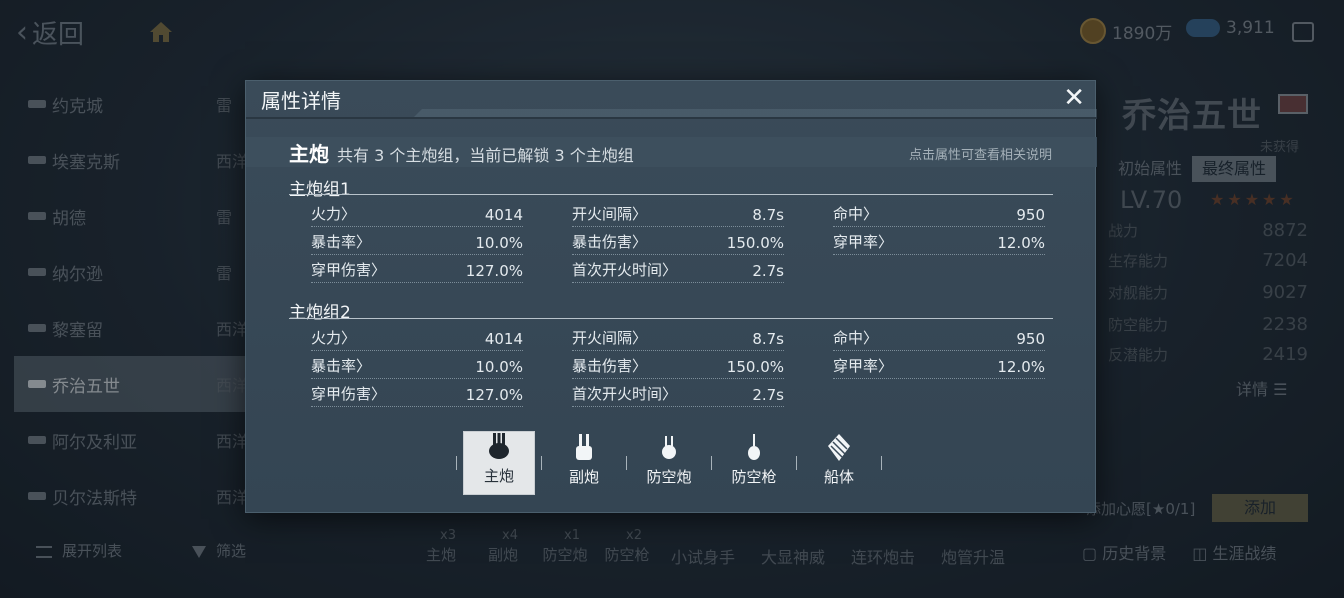 This screenshot has width=1344, height=598. I want to click on tab-label: 副炮, so click(583, 477).